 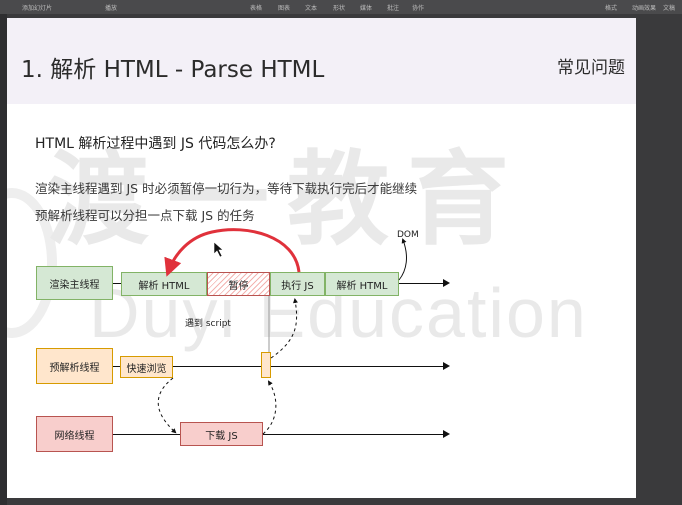 I want to click on dom-output-arrow-icon, so click(x=402, y=259).